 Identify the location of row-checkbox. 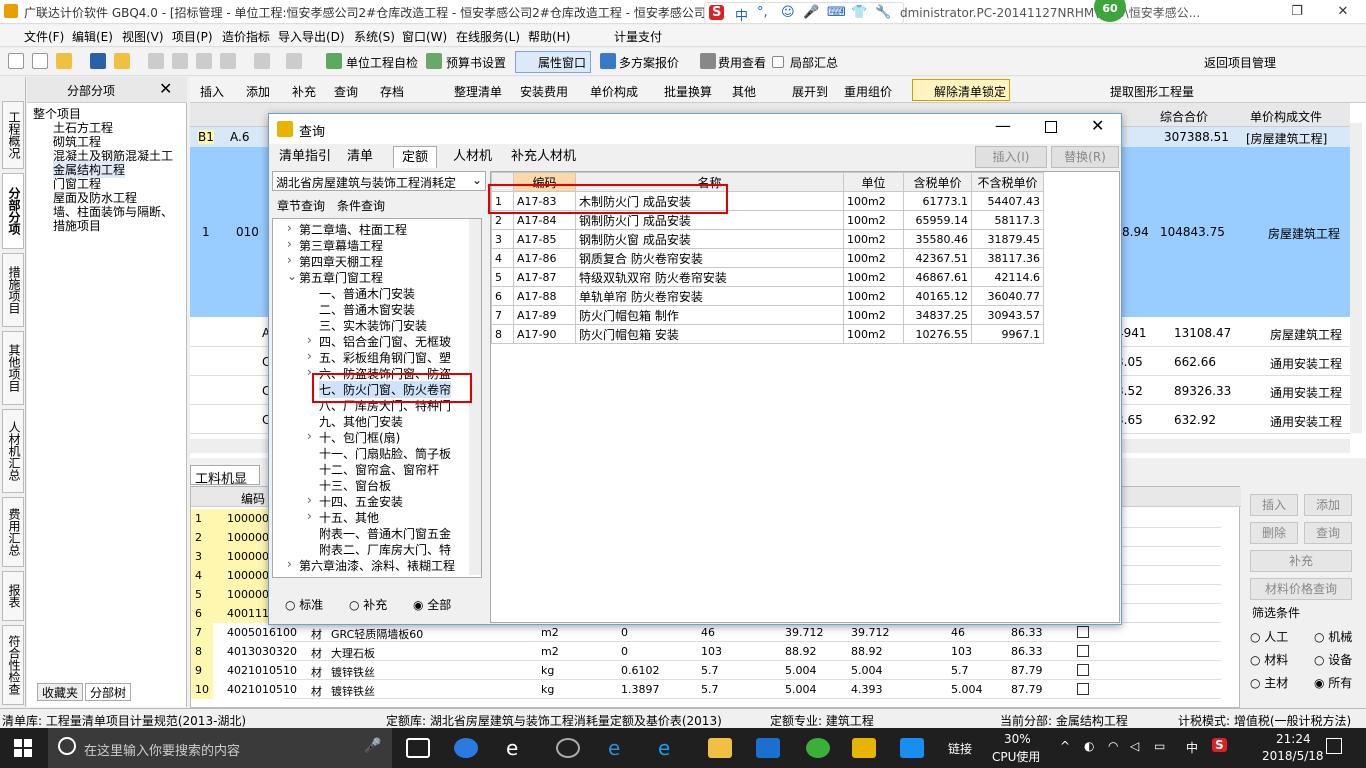
(1083, 689).